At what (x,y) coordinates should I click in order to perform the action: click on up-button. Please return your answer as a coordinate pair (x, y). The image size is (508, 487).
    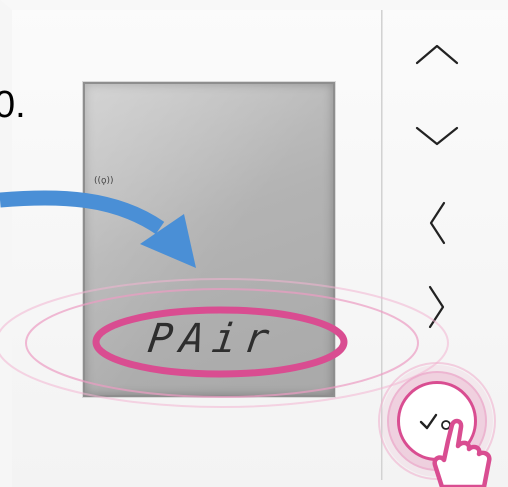
    Looking at the image, I should click on (437, 54).